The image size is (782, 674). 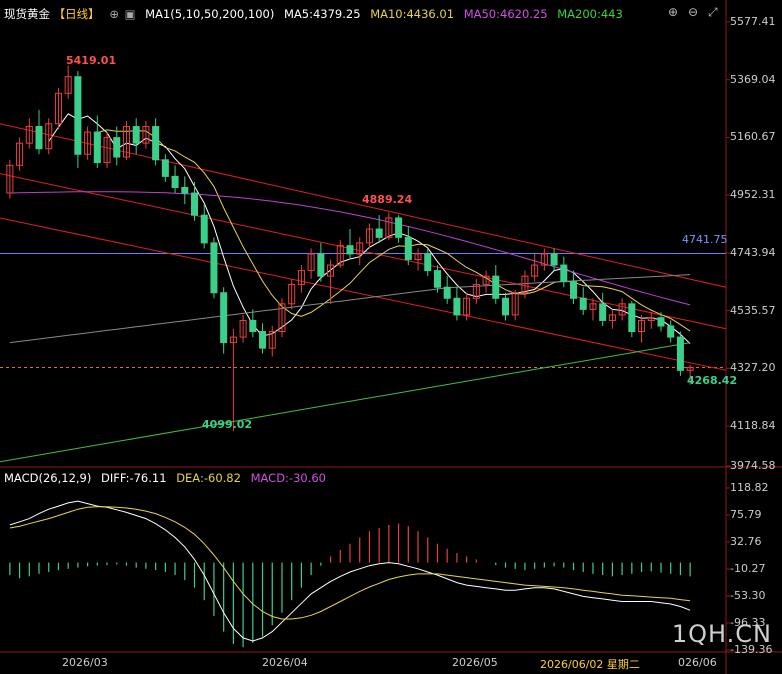 What do you see at coordinates (748, 595) in the screenshot?
I see `macd-tick-label: -53.30` at bounding box center [748, 595].